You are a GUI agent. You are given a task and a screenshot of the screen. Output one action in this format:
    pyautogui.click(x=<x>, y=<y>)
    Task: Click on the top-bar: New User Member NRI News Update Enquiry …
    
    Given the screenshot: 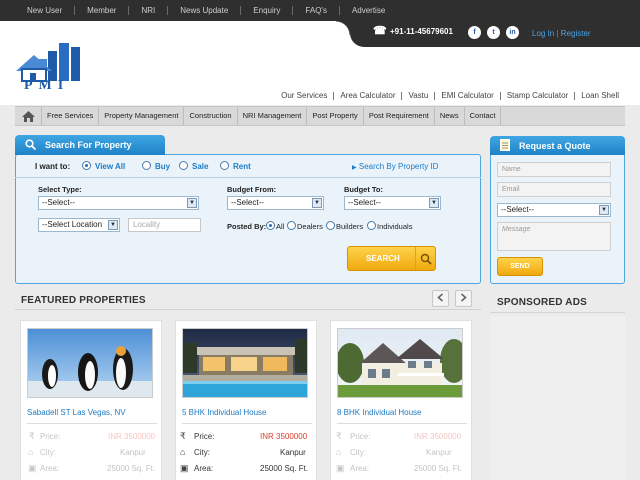 What is the action you would take?
    pyautogui.click(x=320, y=10)
    